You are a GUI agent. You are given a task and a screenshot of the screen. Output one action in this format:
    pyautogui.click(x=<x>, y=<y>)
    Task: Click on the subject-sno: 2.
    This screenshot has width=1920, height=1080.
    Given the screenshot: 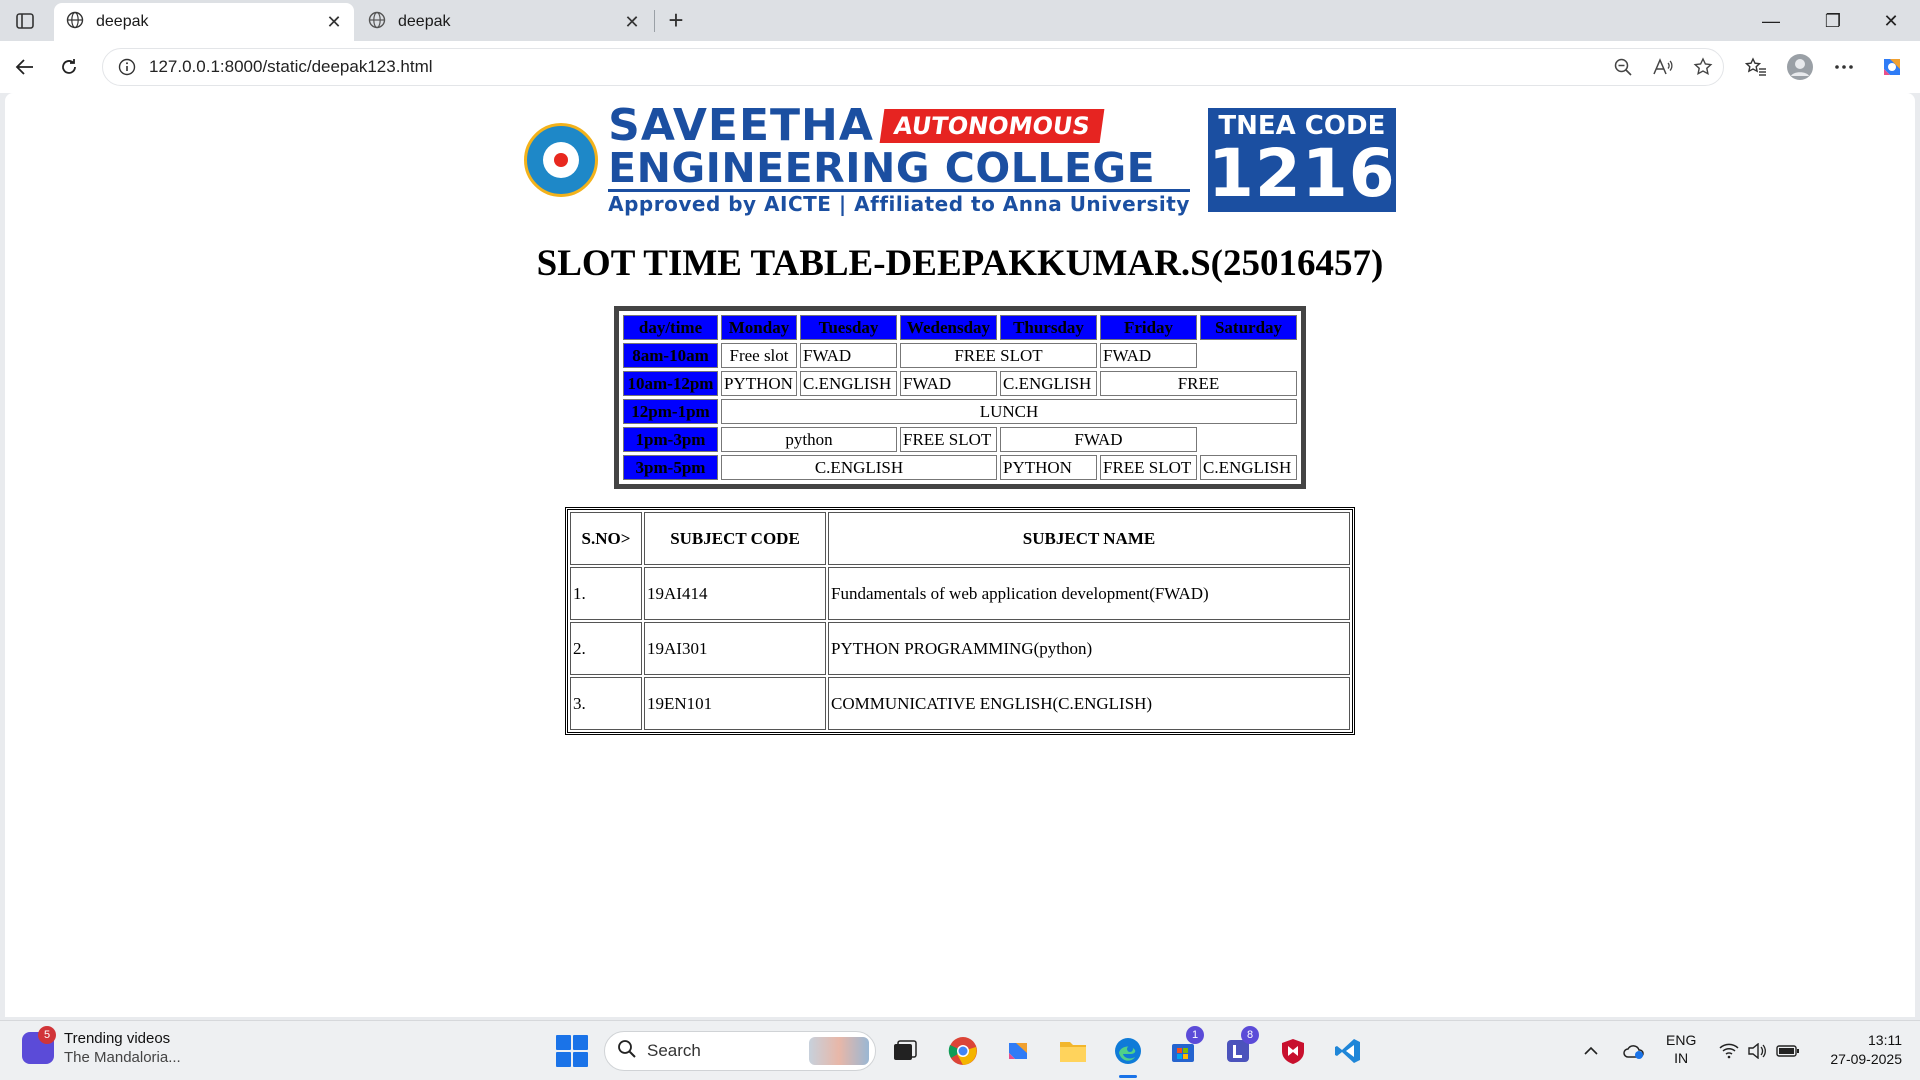 What is the action you would take?
    pyautogui.click(x=606, y=648)
    